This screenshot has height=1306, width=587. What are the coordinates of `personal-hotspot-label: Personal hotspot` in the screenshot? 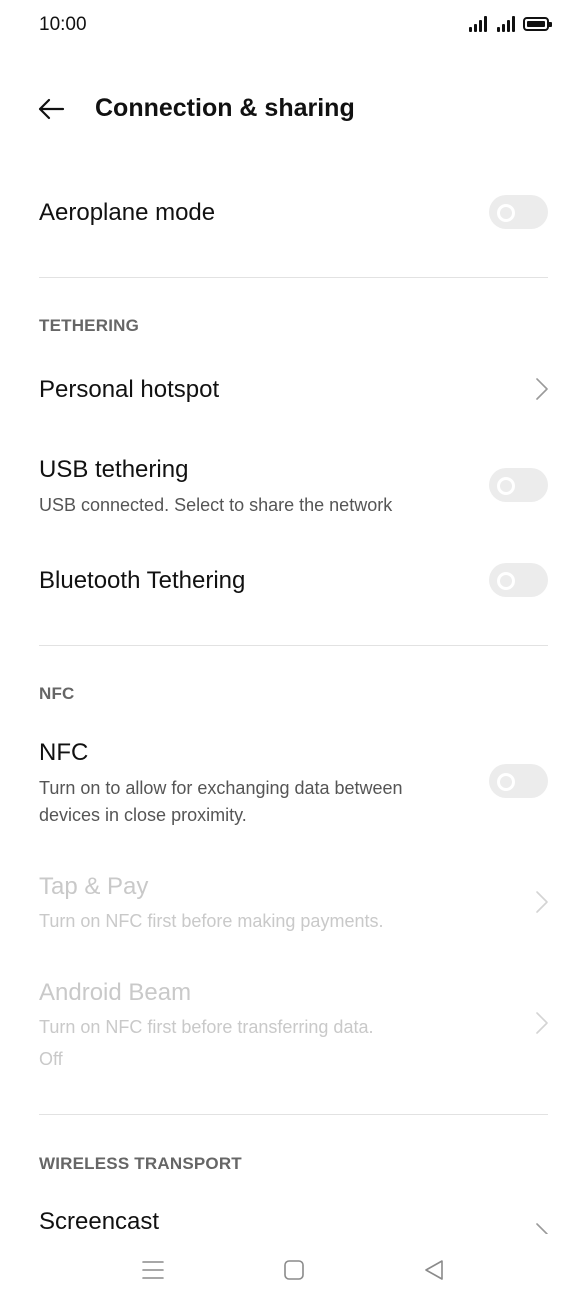 It's located at (129, 390).